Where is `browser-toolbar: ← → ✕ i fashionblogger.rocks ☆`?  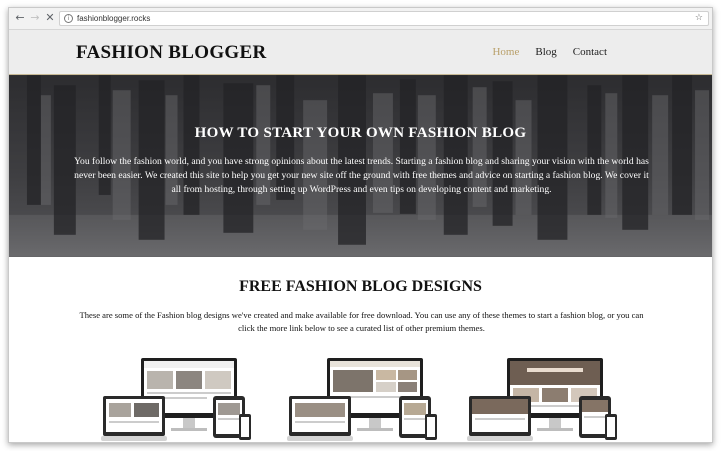
browser-toolbar: ← → ✕ i fashionblogger.rocks ☆ is located at coordinates (360, 19).